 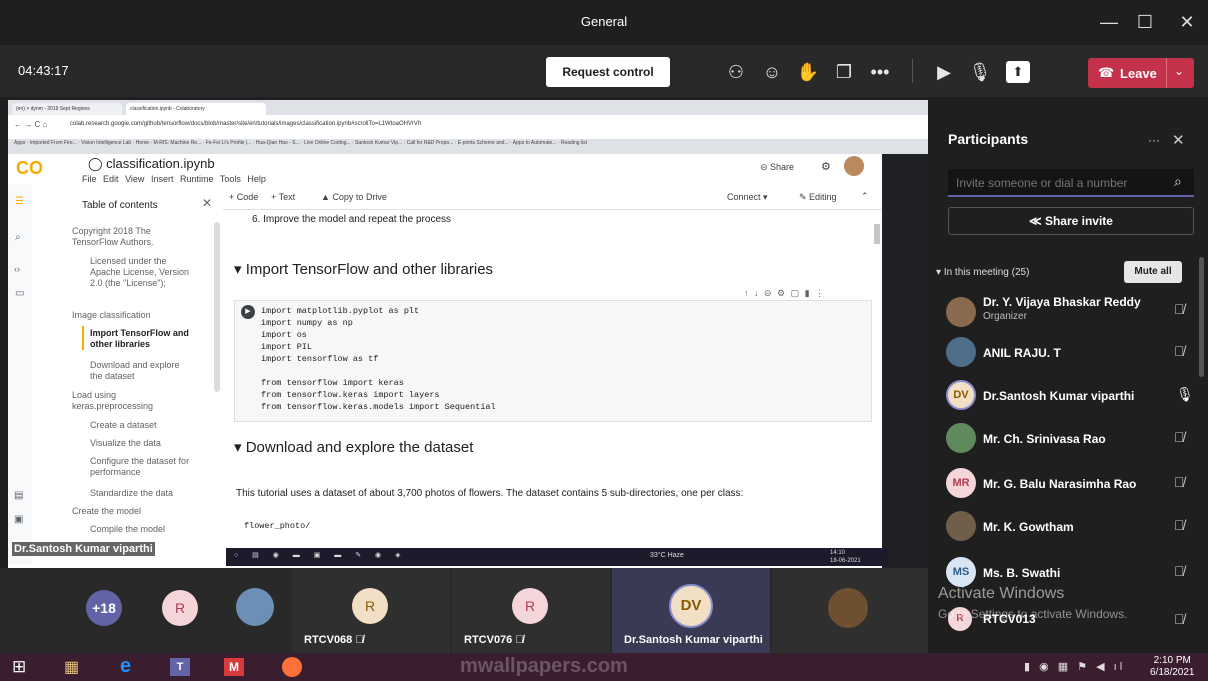 I want to click on menu-help: Help, so click(x=256, y=179).